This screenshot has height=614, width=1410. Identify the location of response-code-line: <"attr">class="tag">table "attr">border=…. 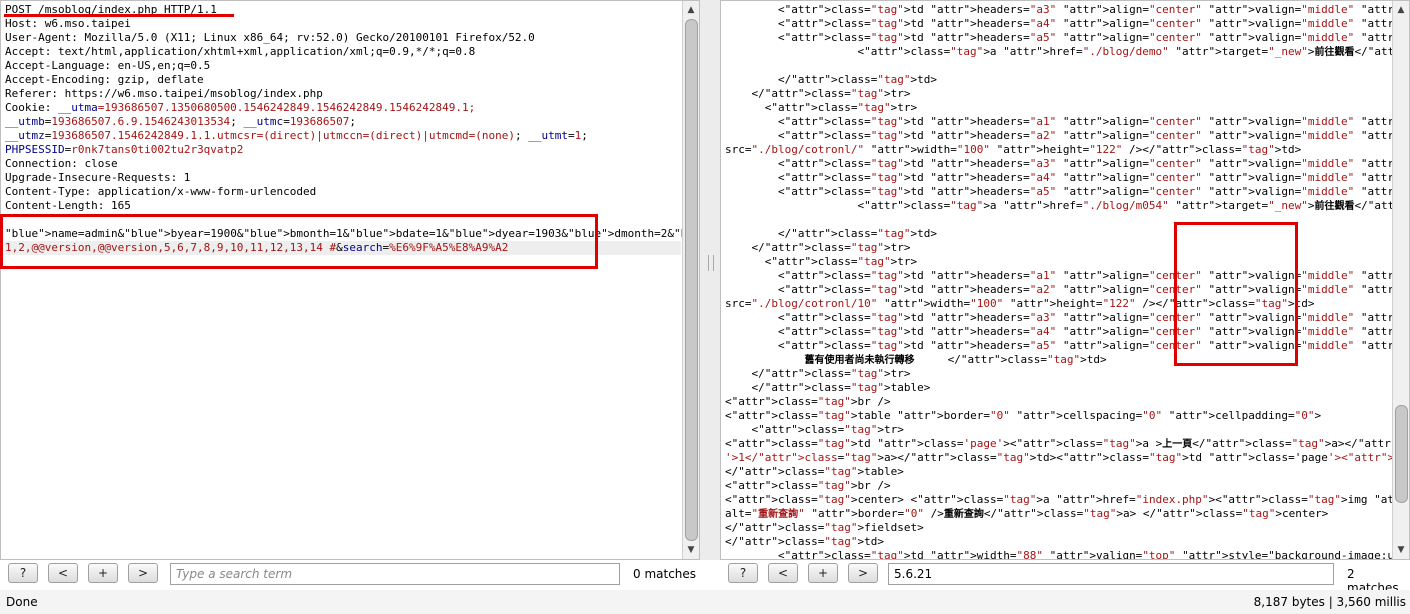
(1023, 415).